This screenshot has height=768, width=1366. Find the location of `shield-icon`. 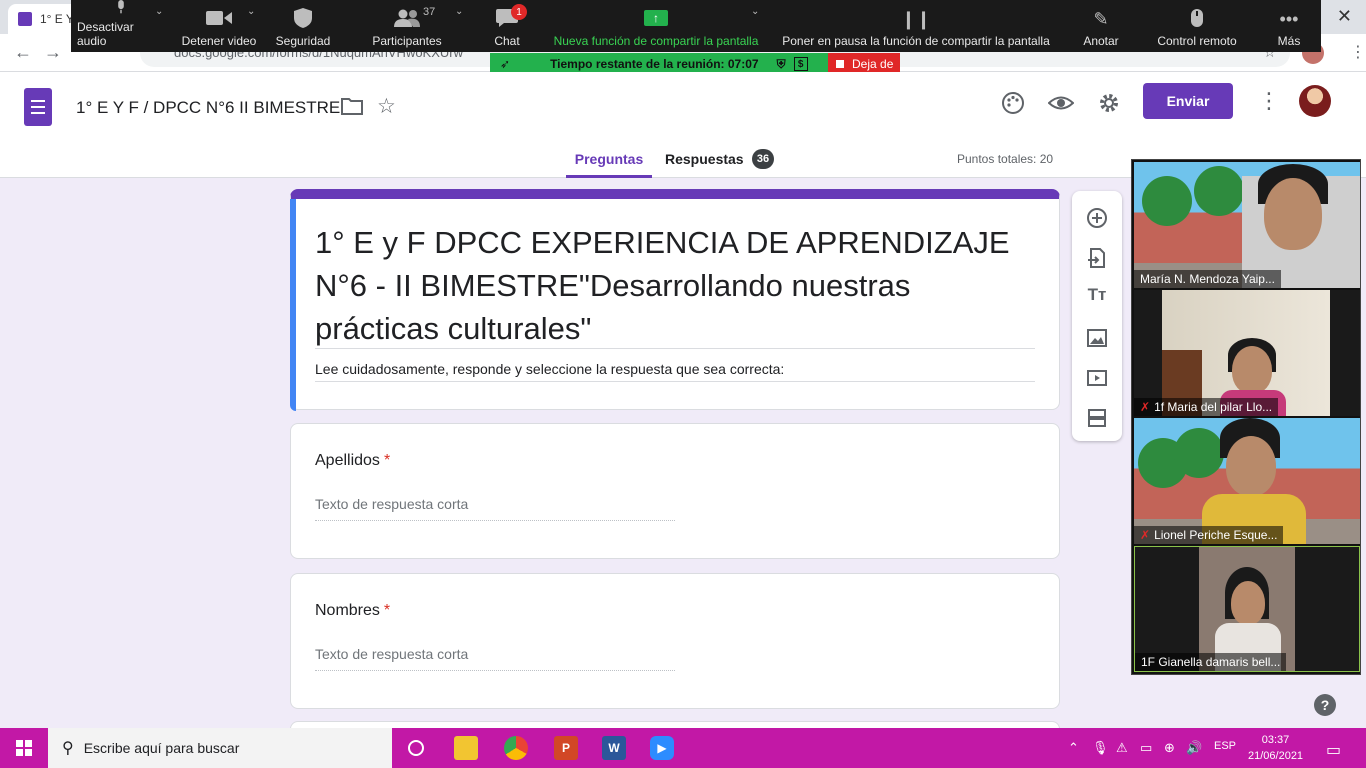

shield-icon is located at coordinates (303, 18).